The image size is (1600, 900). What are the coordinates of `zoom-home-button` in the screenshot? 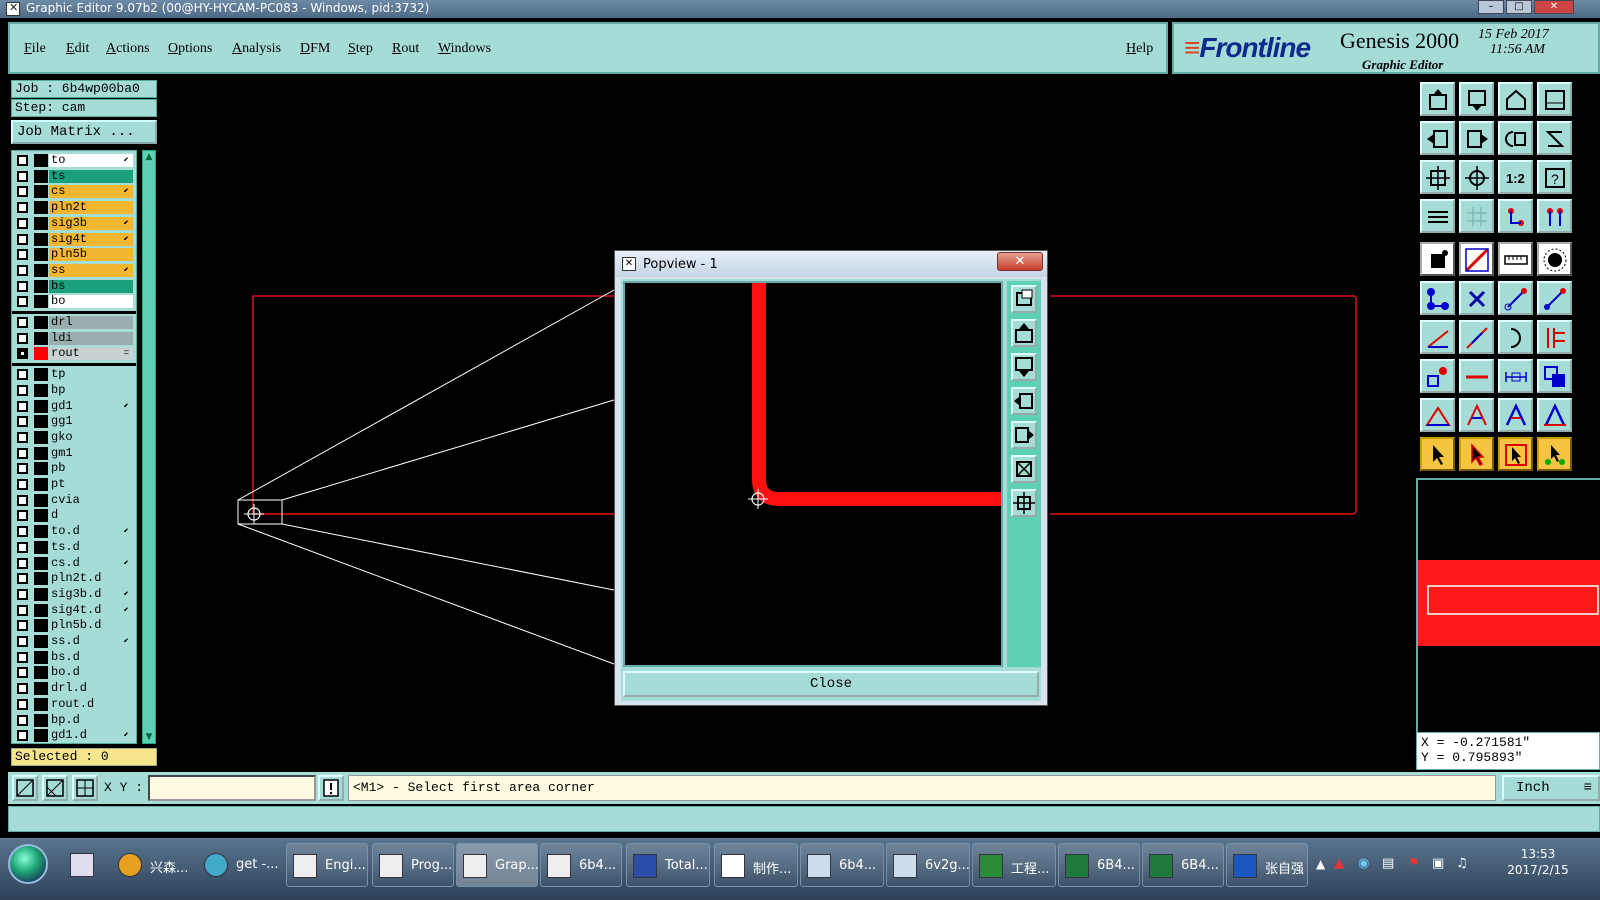 It's located at (1024, 503).